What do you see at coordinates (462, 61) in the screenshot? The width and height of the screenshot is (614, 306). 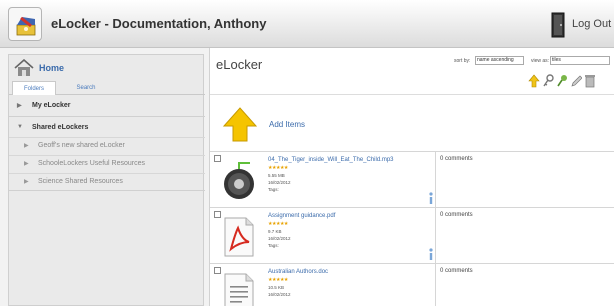 I see `sort-label: sort by:` at bounding box center [462, 61].